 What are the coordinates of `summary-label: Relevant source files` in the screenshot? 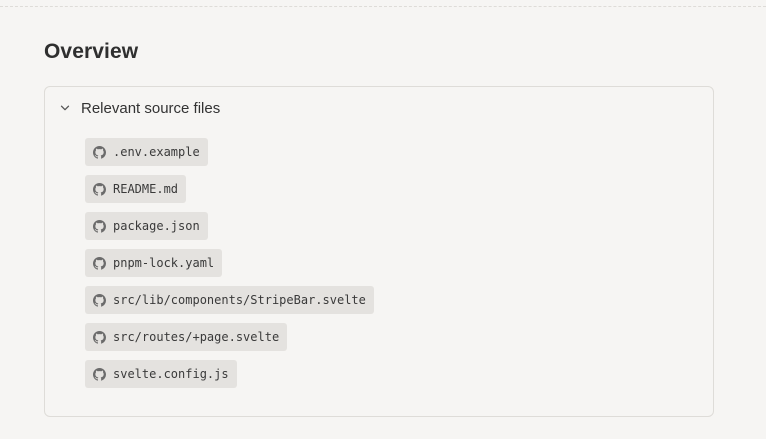 It's located at (151, 108).